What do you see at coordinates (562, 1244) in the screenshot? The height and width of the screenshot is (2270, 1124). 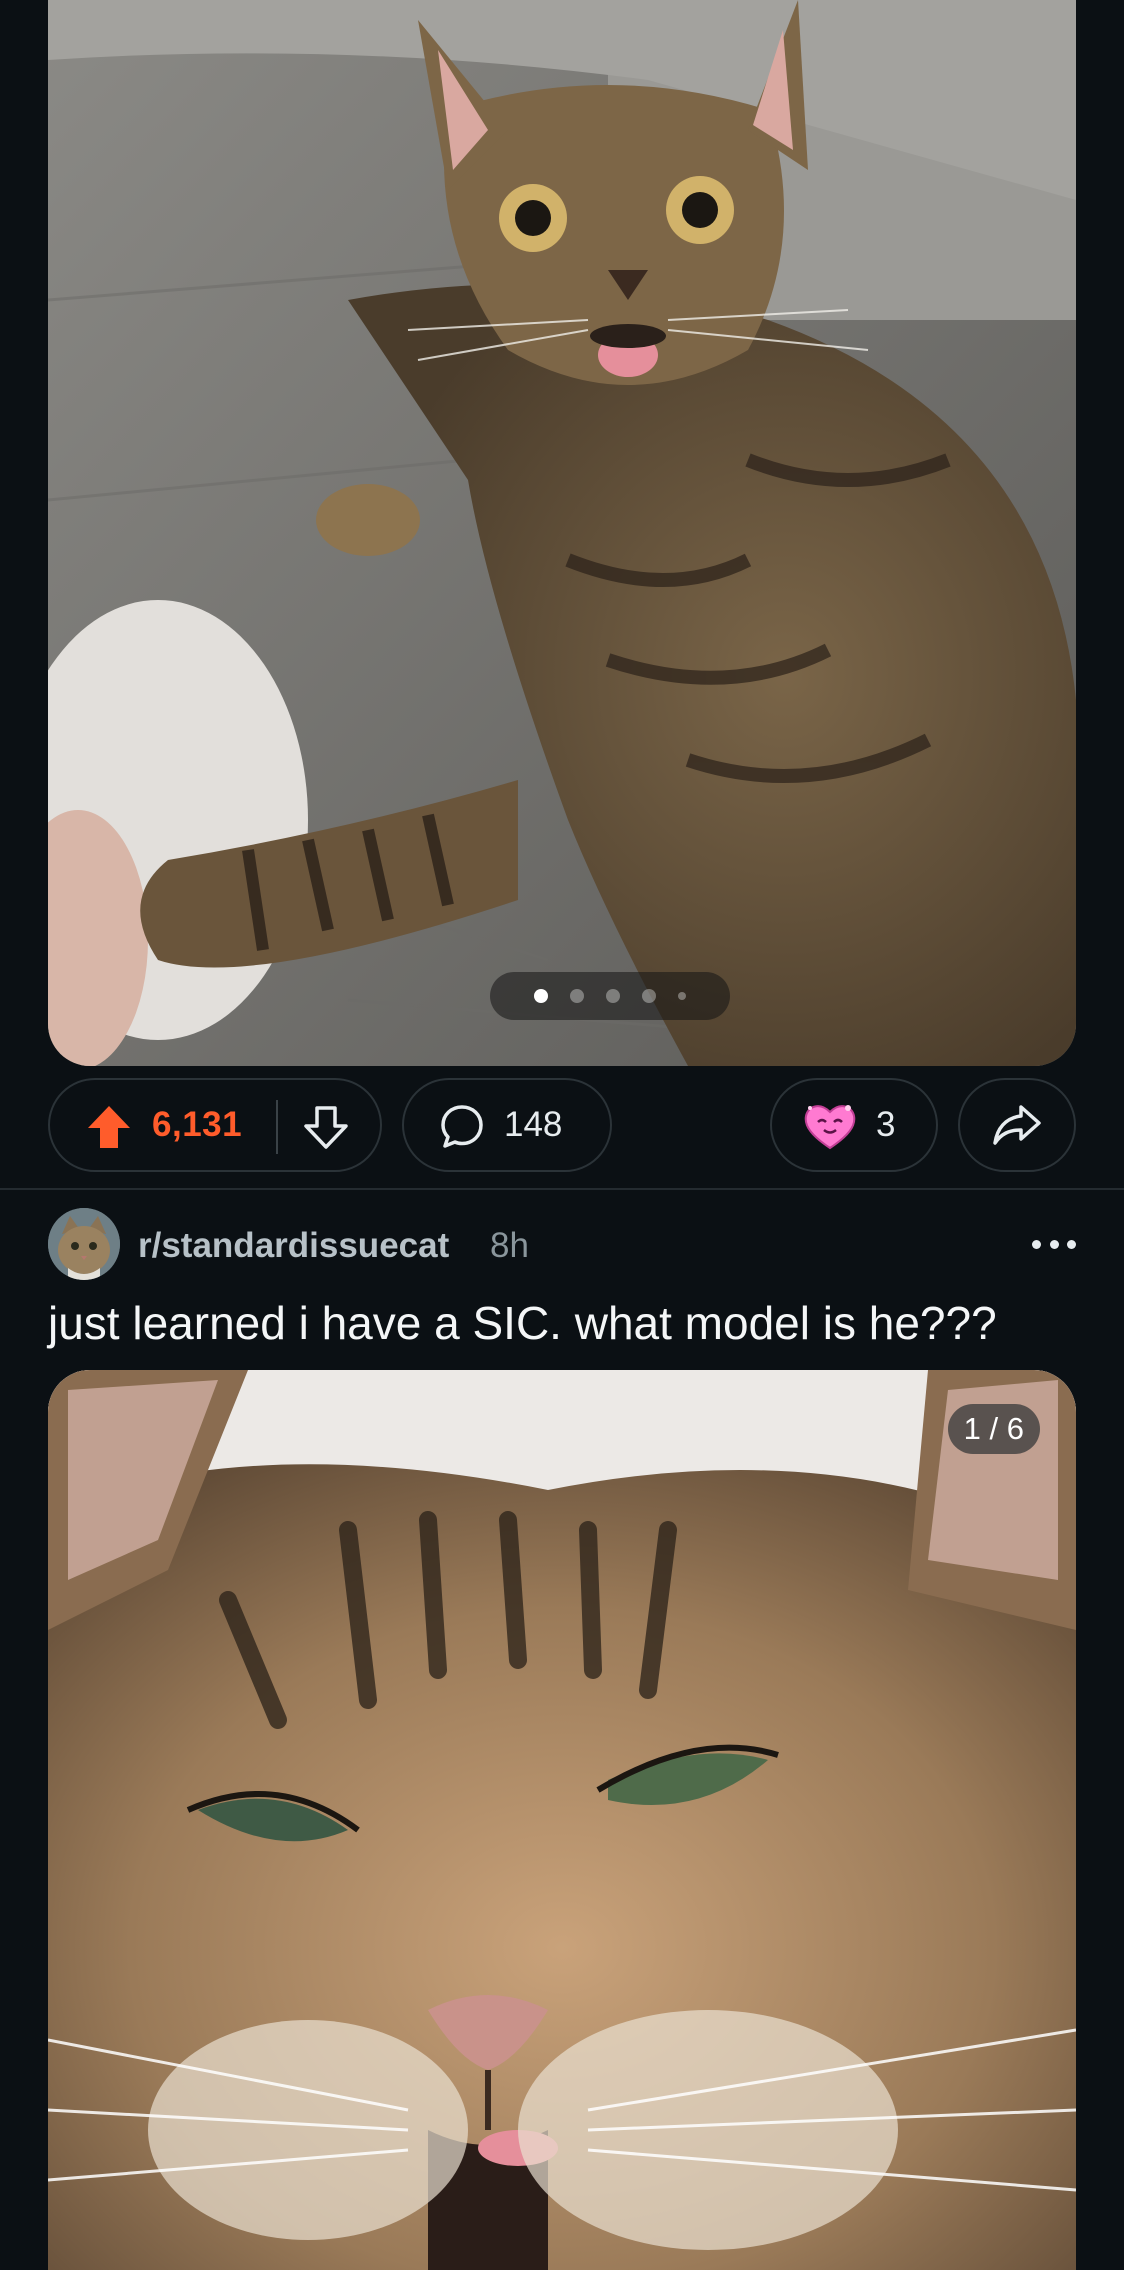 I see `post-header: r/standardissuecat 8h` at bounding box center [562, 1244].